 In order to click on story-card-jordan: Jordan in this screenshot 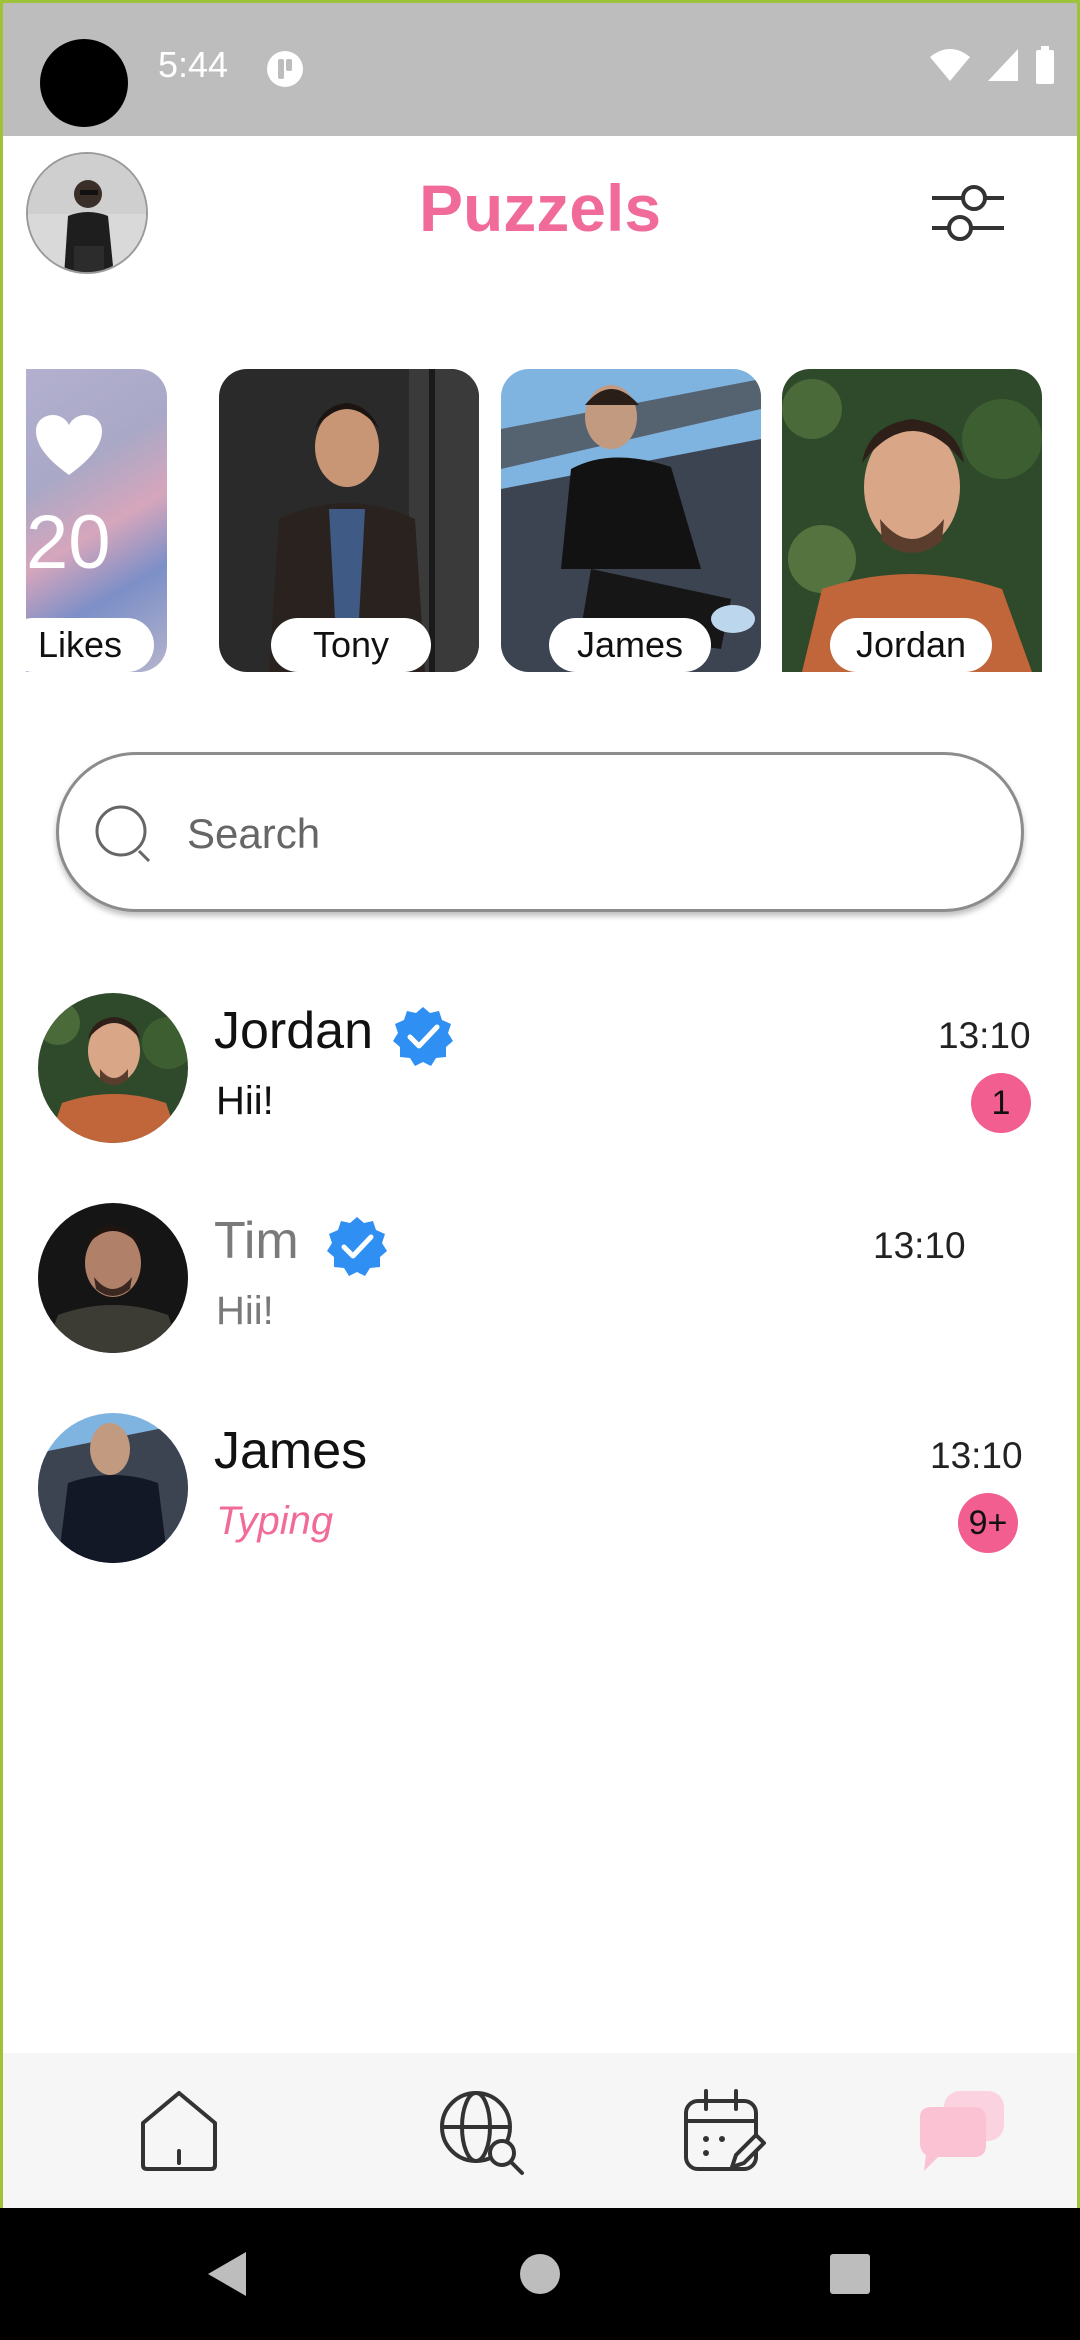, I will do `click(912, 520)`.